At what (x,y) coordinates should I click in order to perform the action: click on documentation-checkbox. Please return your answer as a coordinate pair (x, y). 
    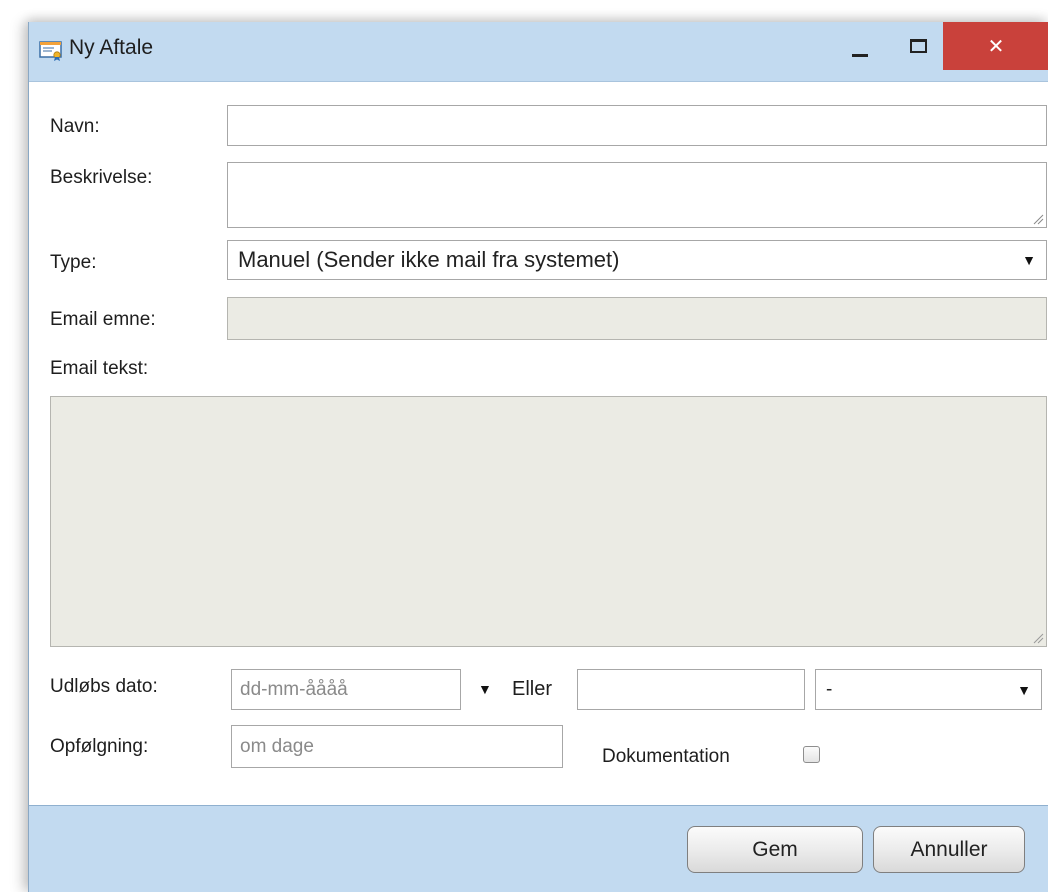
    Looking at the image, I should click on (811, 754).